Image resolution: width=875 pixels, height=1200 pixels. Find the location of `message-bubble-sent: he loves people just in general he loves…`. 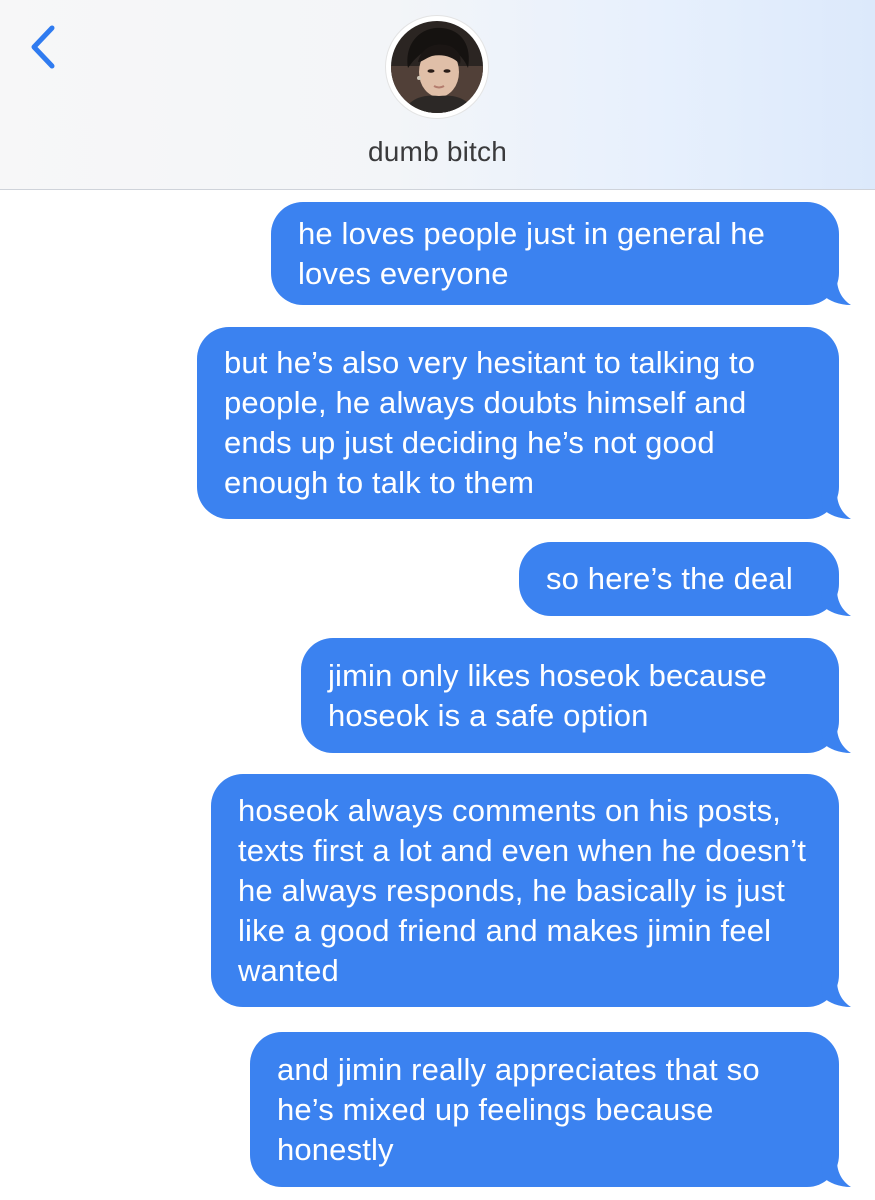

message-bubble-sent: he loves people just in general he loves… is located at coordinates (561, 253).